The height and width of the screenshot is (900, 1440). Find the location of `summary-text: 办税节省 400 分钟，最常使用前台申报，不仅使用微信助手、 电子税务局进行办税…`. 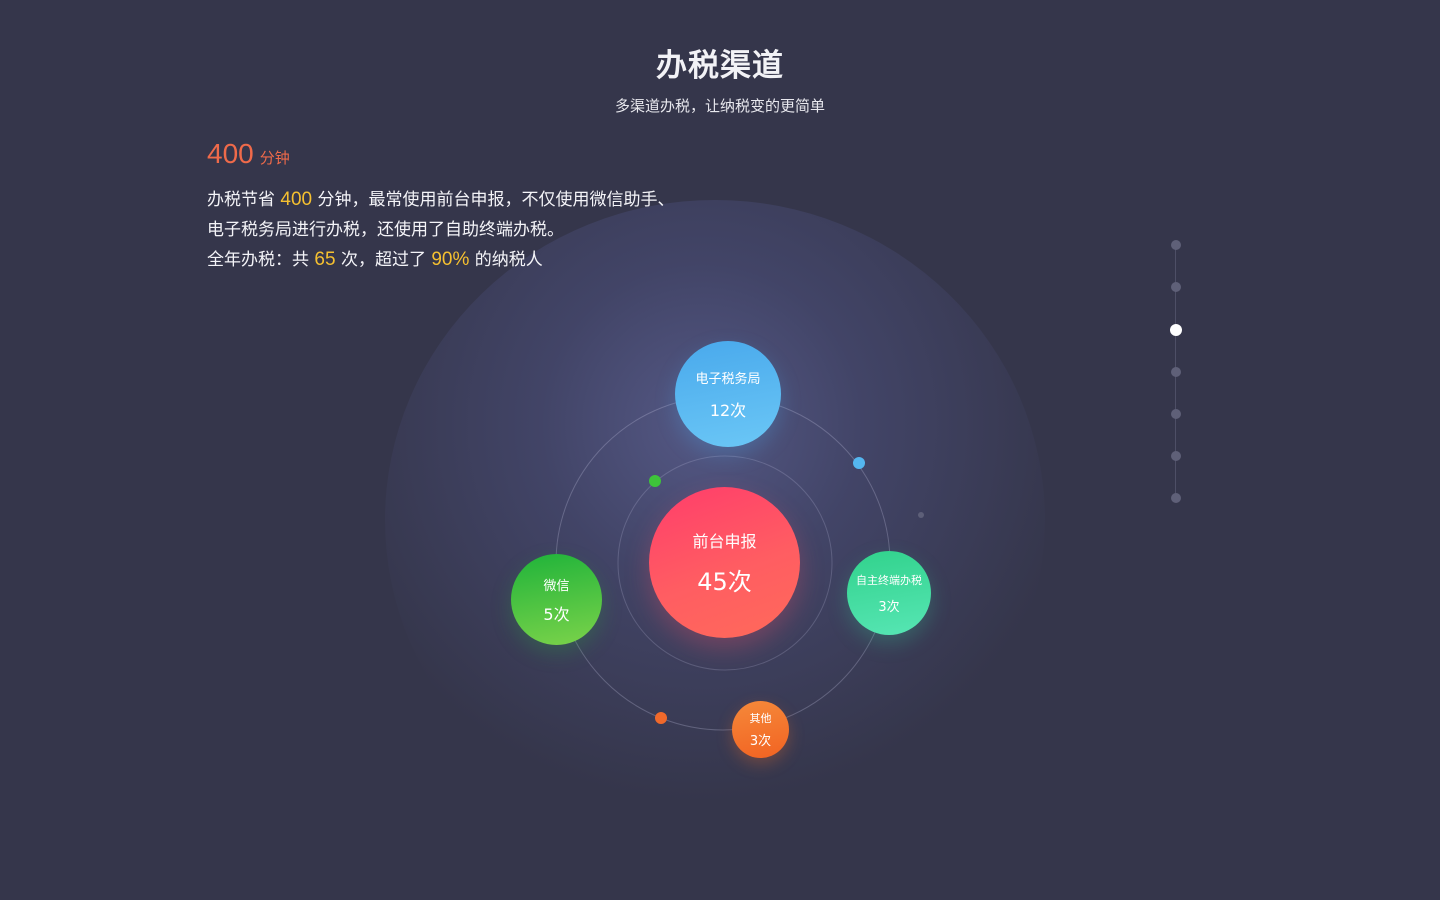

summary-text: 办税节省 400 分钟，最常使用前台申报，不仅使用微信助手、 电子税务局进行办税… is located at coordinates (441, 230).